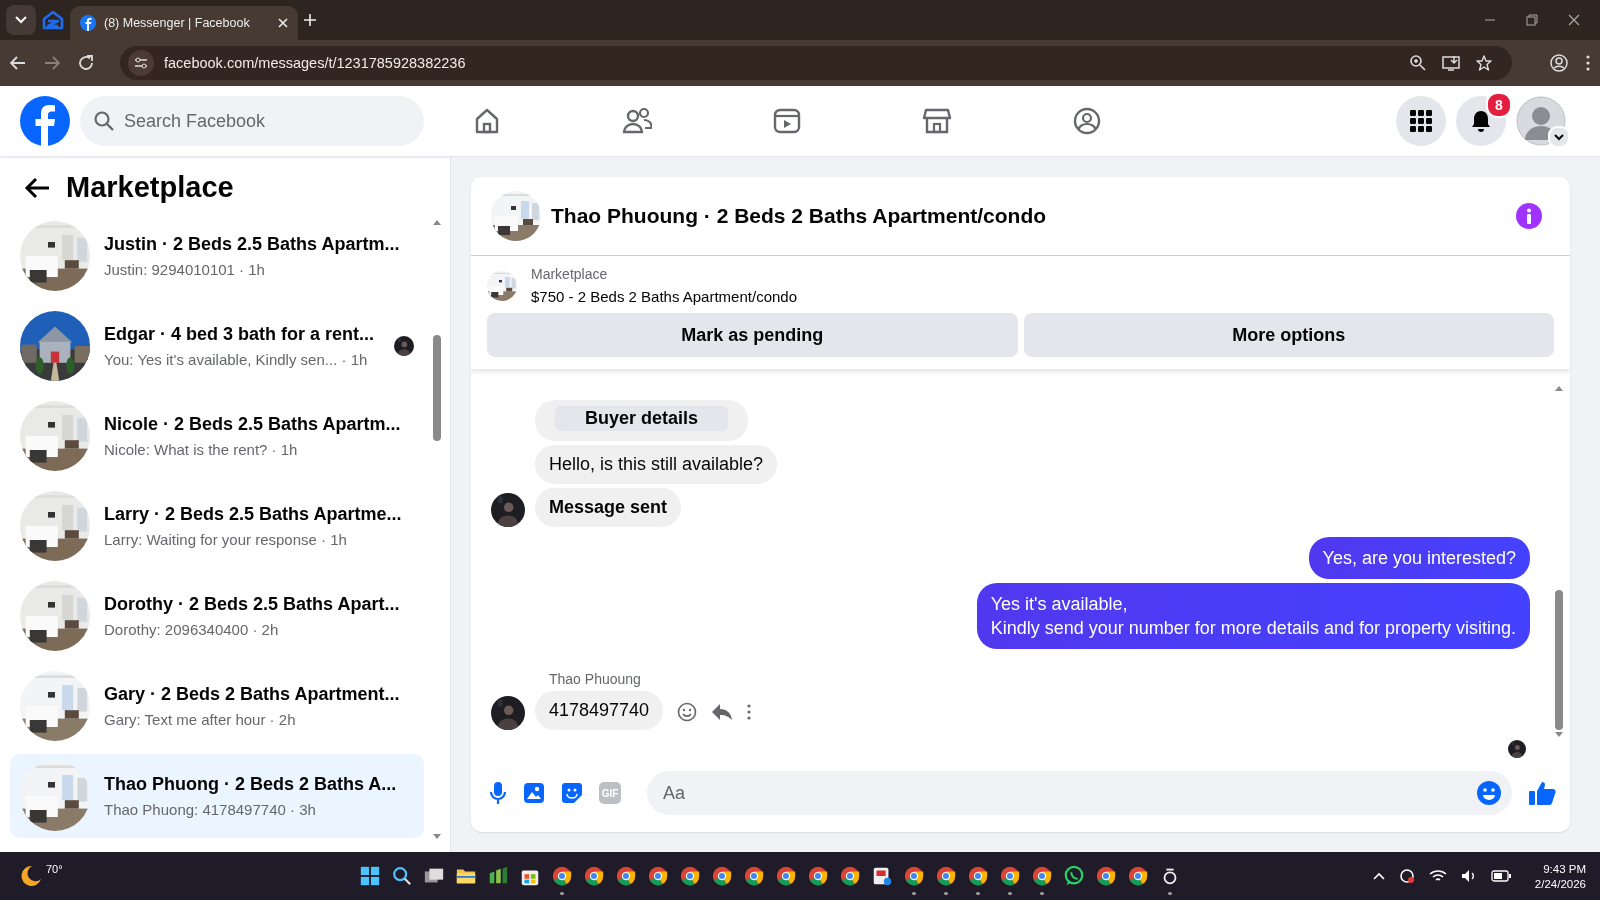 The image size is (1600, 900). I want to click on wifi-icon, so click(1437, 876).